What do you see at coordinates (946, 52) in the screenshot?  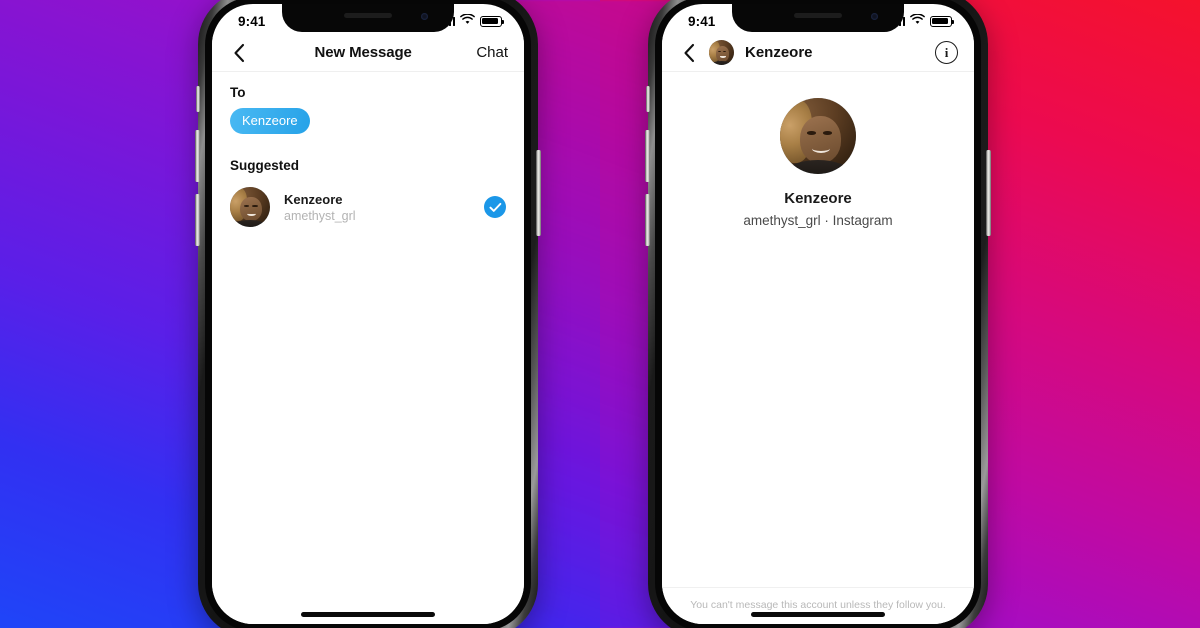 I see `info-circle-icon: i` at bounding box center [946, 52].